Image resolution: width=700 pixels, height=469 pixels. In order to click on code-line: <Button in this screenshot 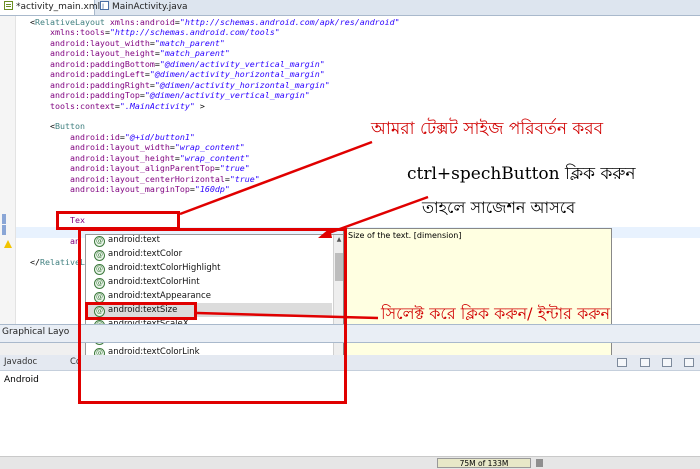, I will do `click(215, 126)`.